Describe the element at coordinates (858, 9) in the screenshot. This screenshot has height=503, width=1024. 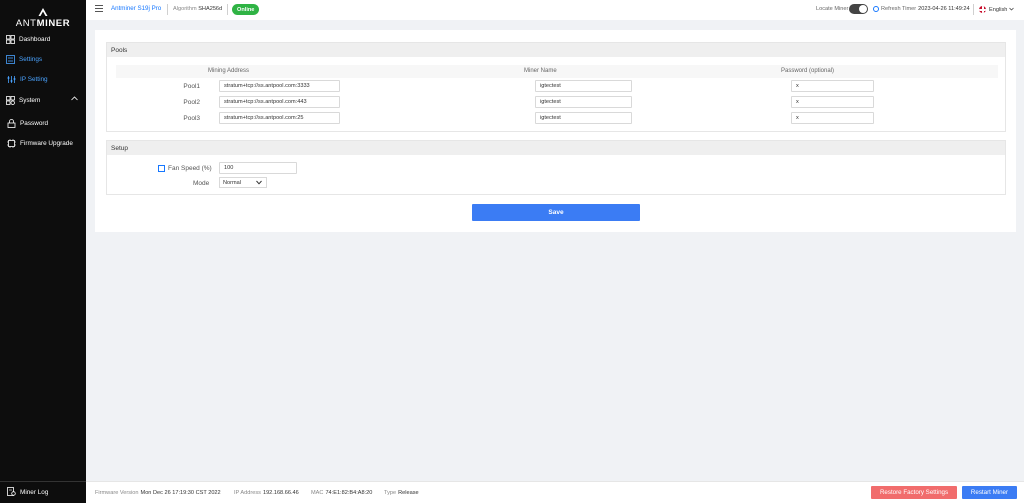
I see `locate-miner-toggle` at that location.